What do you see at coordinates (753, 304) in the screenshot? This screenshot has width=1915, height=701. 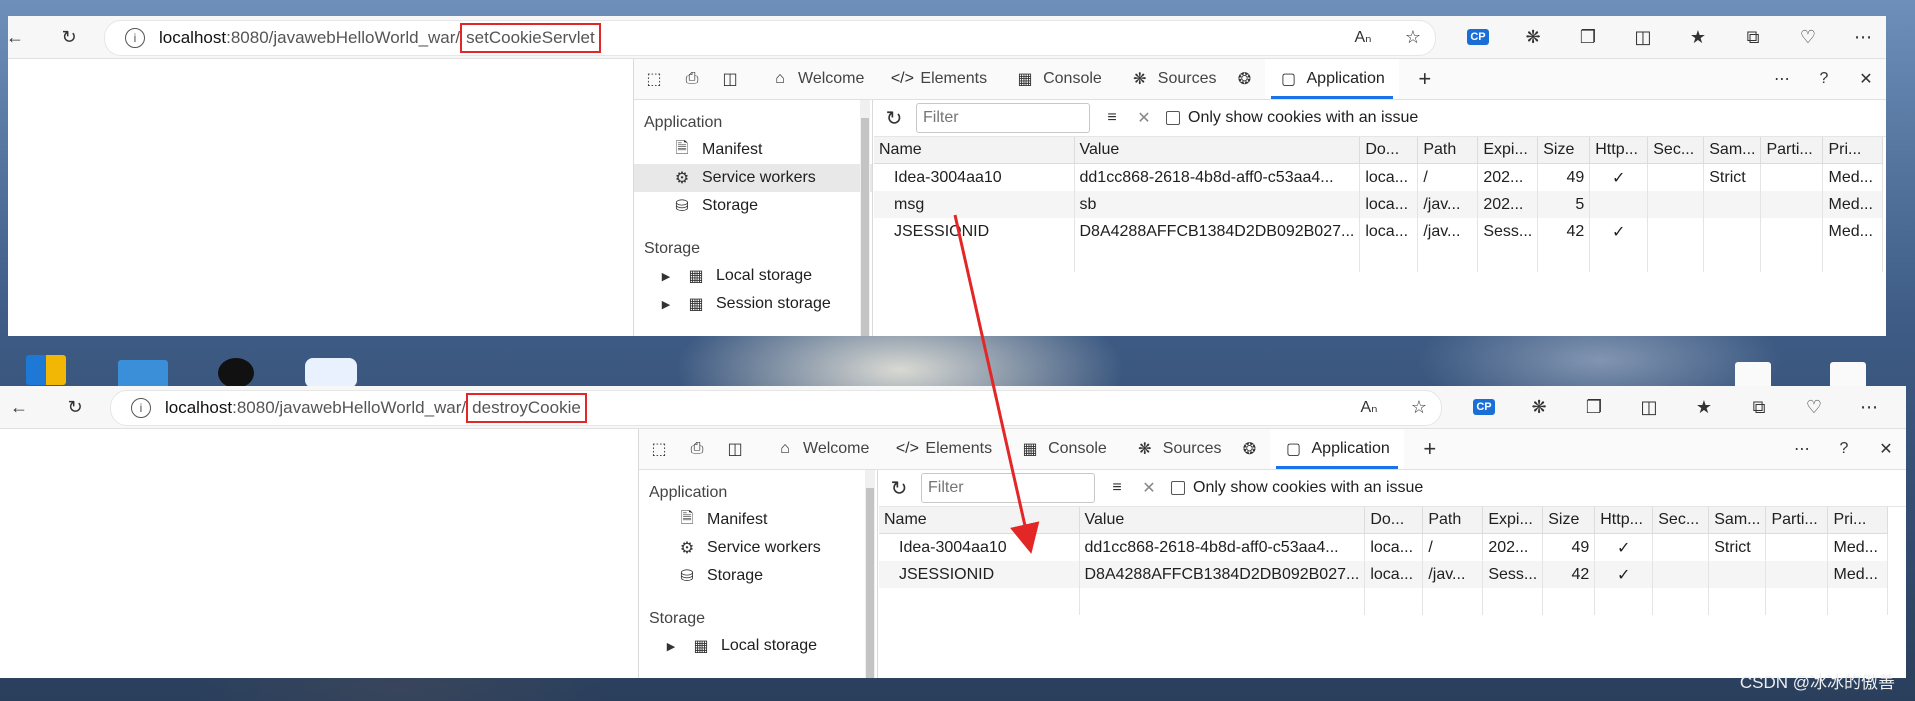 I see `sidebar-item-session-storage: ▶ ▦ Session storage` at bounding box center [753, 304].